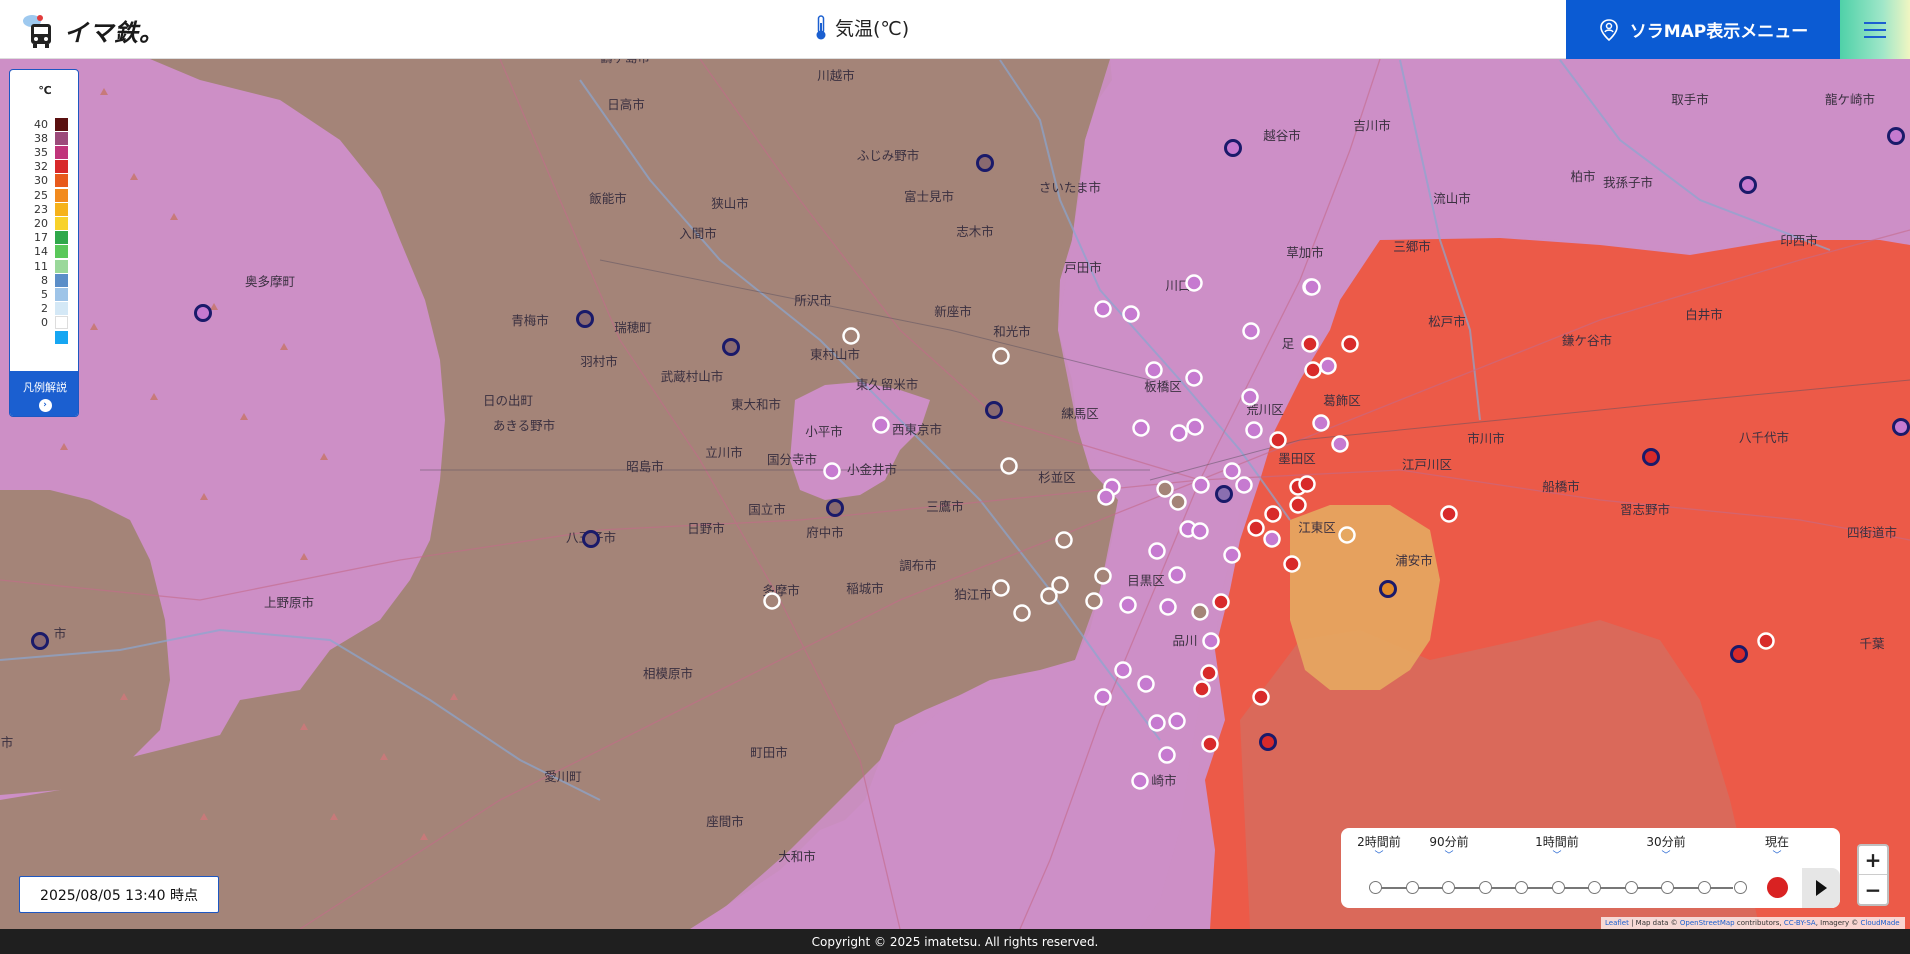  I want to click on logo: イマ鉄。, so click(93, 30).